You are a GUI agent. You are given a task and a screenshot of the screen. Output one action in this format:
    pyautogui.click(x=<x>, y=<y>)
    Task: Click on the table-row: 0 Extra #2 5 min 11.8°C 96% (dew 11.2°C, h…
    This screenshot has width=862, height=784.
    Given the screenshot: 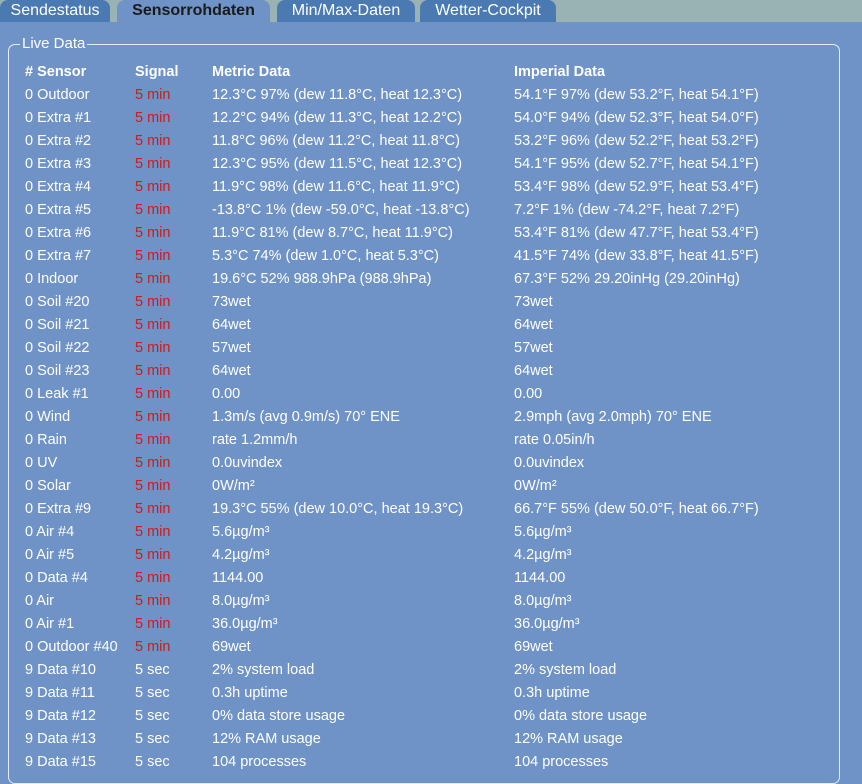 What is the action you would take?
    pyautogui.click(x=437, y=141)
    